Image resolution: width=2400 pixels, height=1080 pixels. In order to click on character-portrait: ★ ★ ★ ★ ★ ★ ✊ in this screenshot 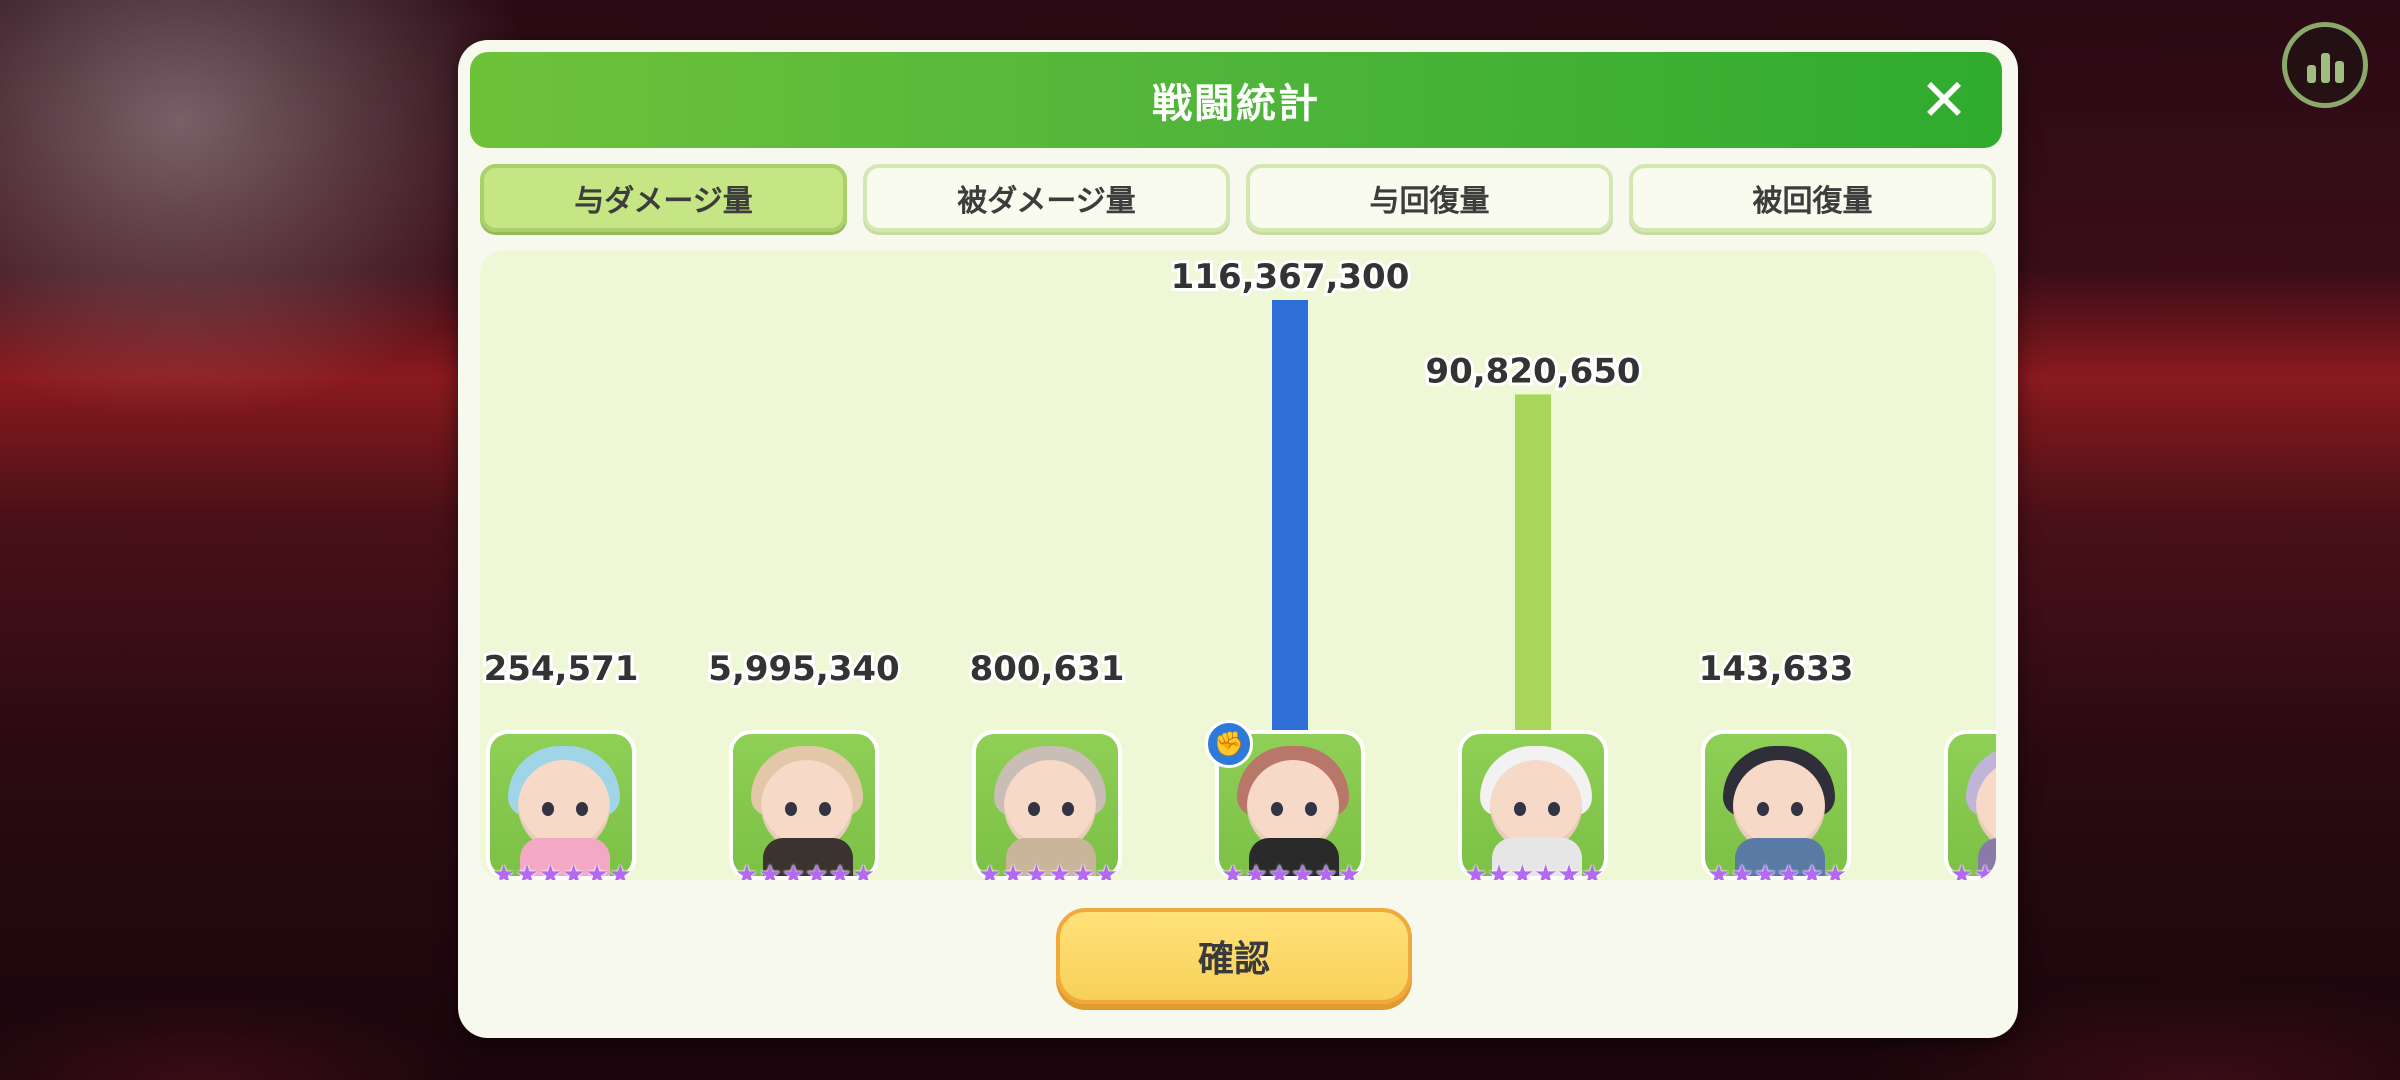, I will do `click(1285, 800)`.